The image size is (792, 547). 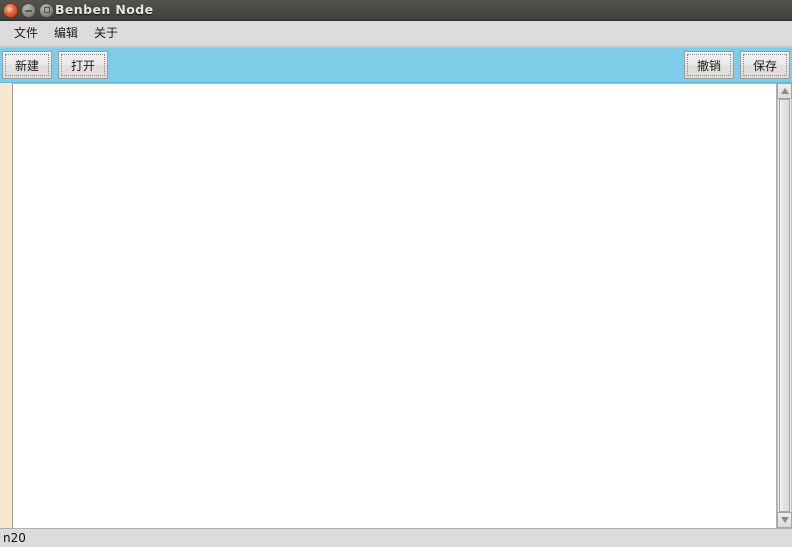 I want to click on window-controls, so click(x=27, y=10).